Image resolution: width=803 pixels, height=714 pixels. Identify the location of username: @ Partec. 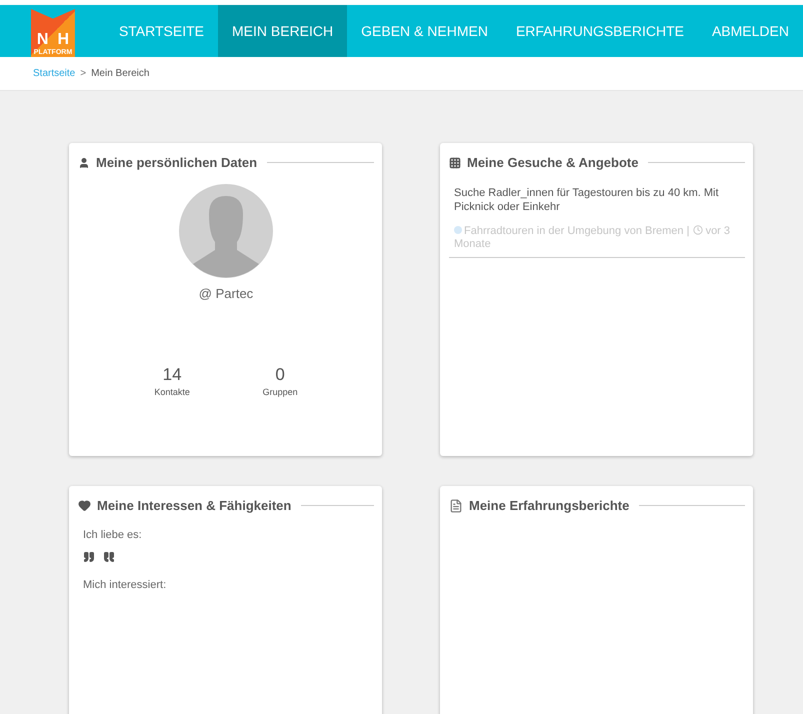
(226, 293).